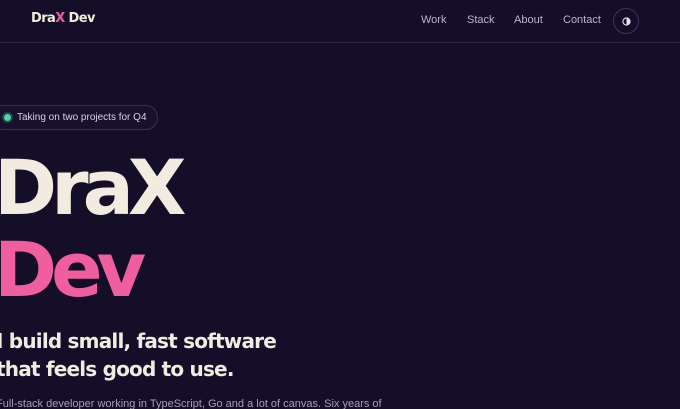 Image resolution: width=680 pixels, height=409 pixels. I want to click on hero-title-line1: DraX, so click(93, 187).